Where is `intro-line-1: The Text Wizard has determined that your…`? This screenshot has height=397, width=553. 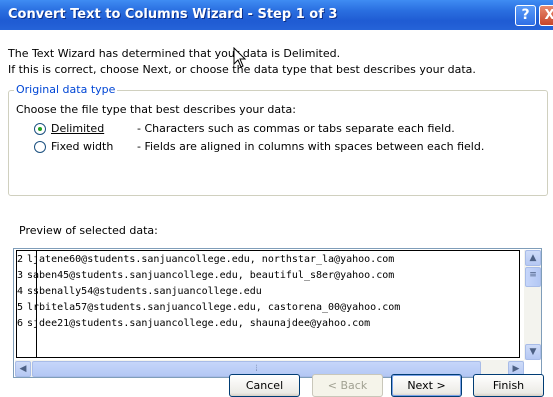 intro-line-1: The Text Wizard has determined that your… is located at coordinates (174, 53).